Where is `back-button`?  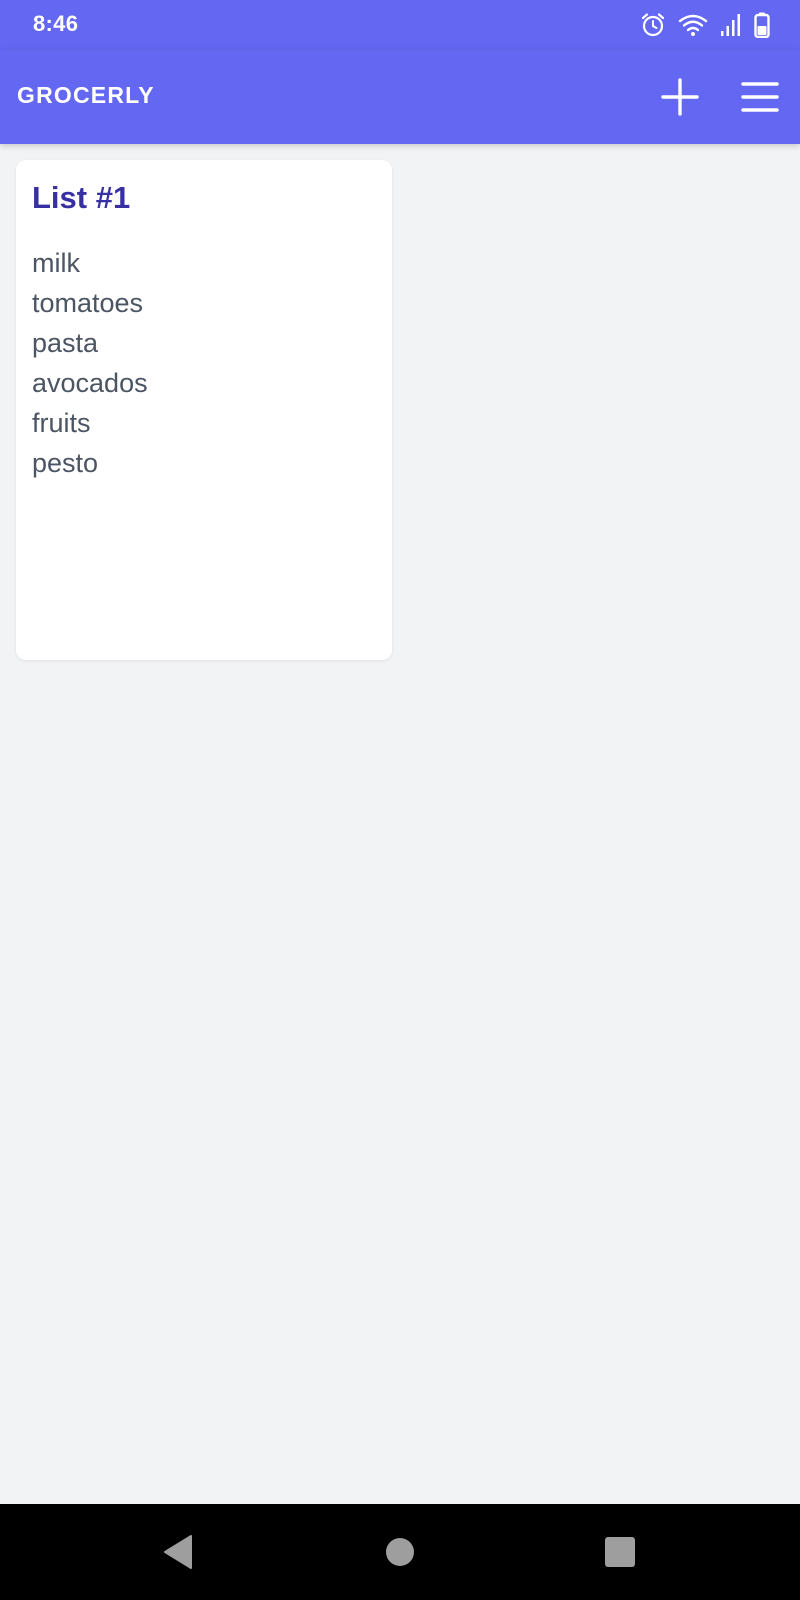
back-button is located at coordinates (178, 1552).